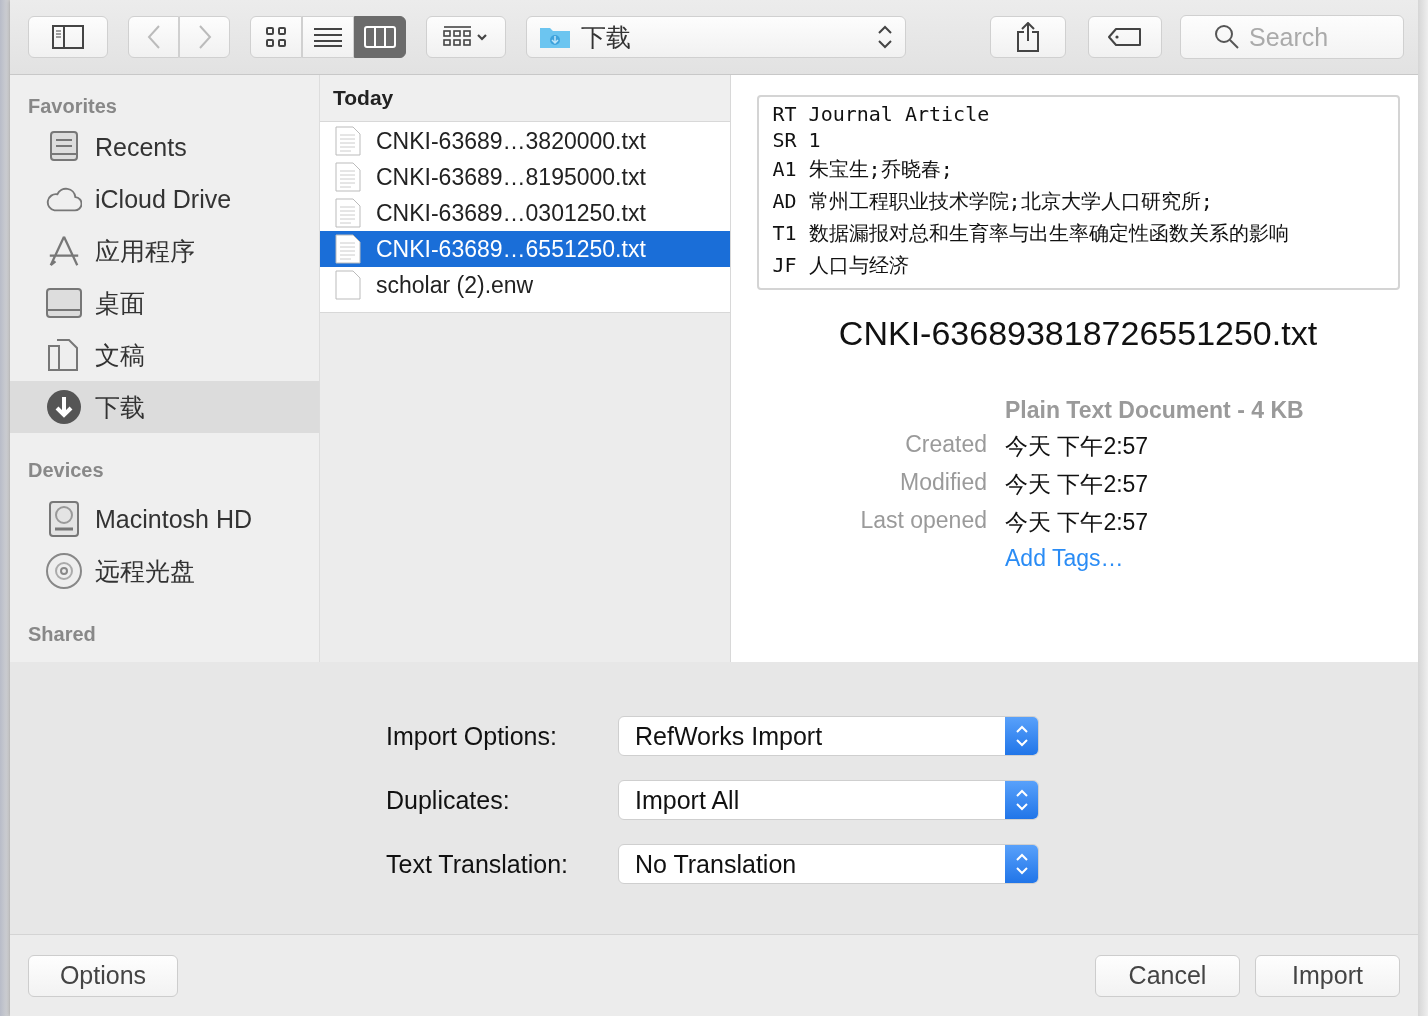 The width and height of the screenshot is (1428, 1016). What do you see at coordinates (525, 249) in the screenshot?
I see `file-row: CNKI-63689…6551250.txt` at bounding box center [525, 249].